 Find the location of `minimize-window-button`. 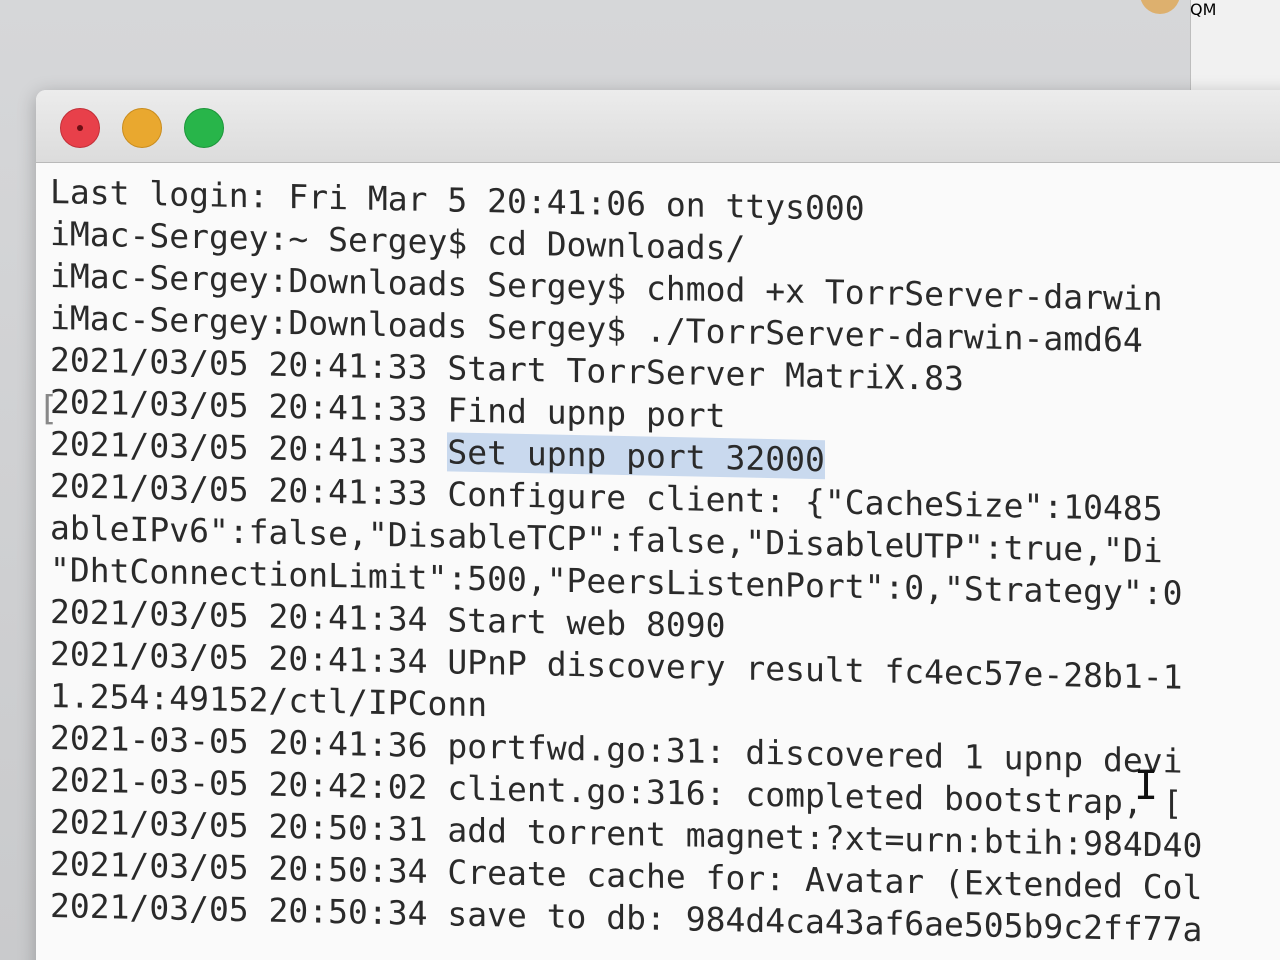

minimize-window-button is located at coordinates (142, 128).